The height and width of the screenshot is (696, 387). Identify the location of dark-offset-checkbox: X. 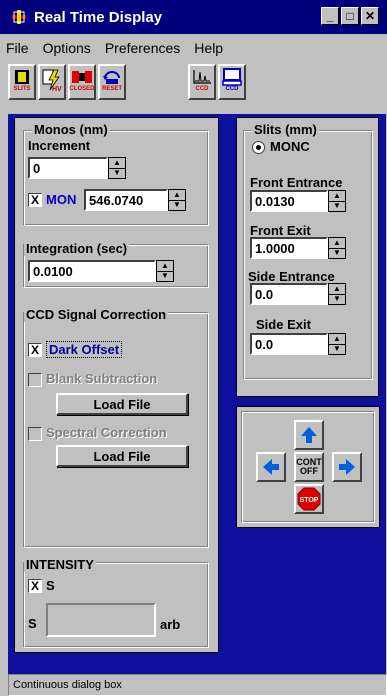
(35, 350).